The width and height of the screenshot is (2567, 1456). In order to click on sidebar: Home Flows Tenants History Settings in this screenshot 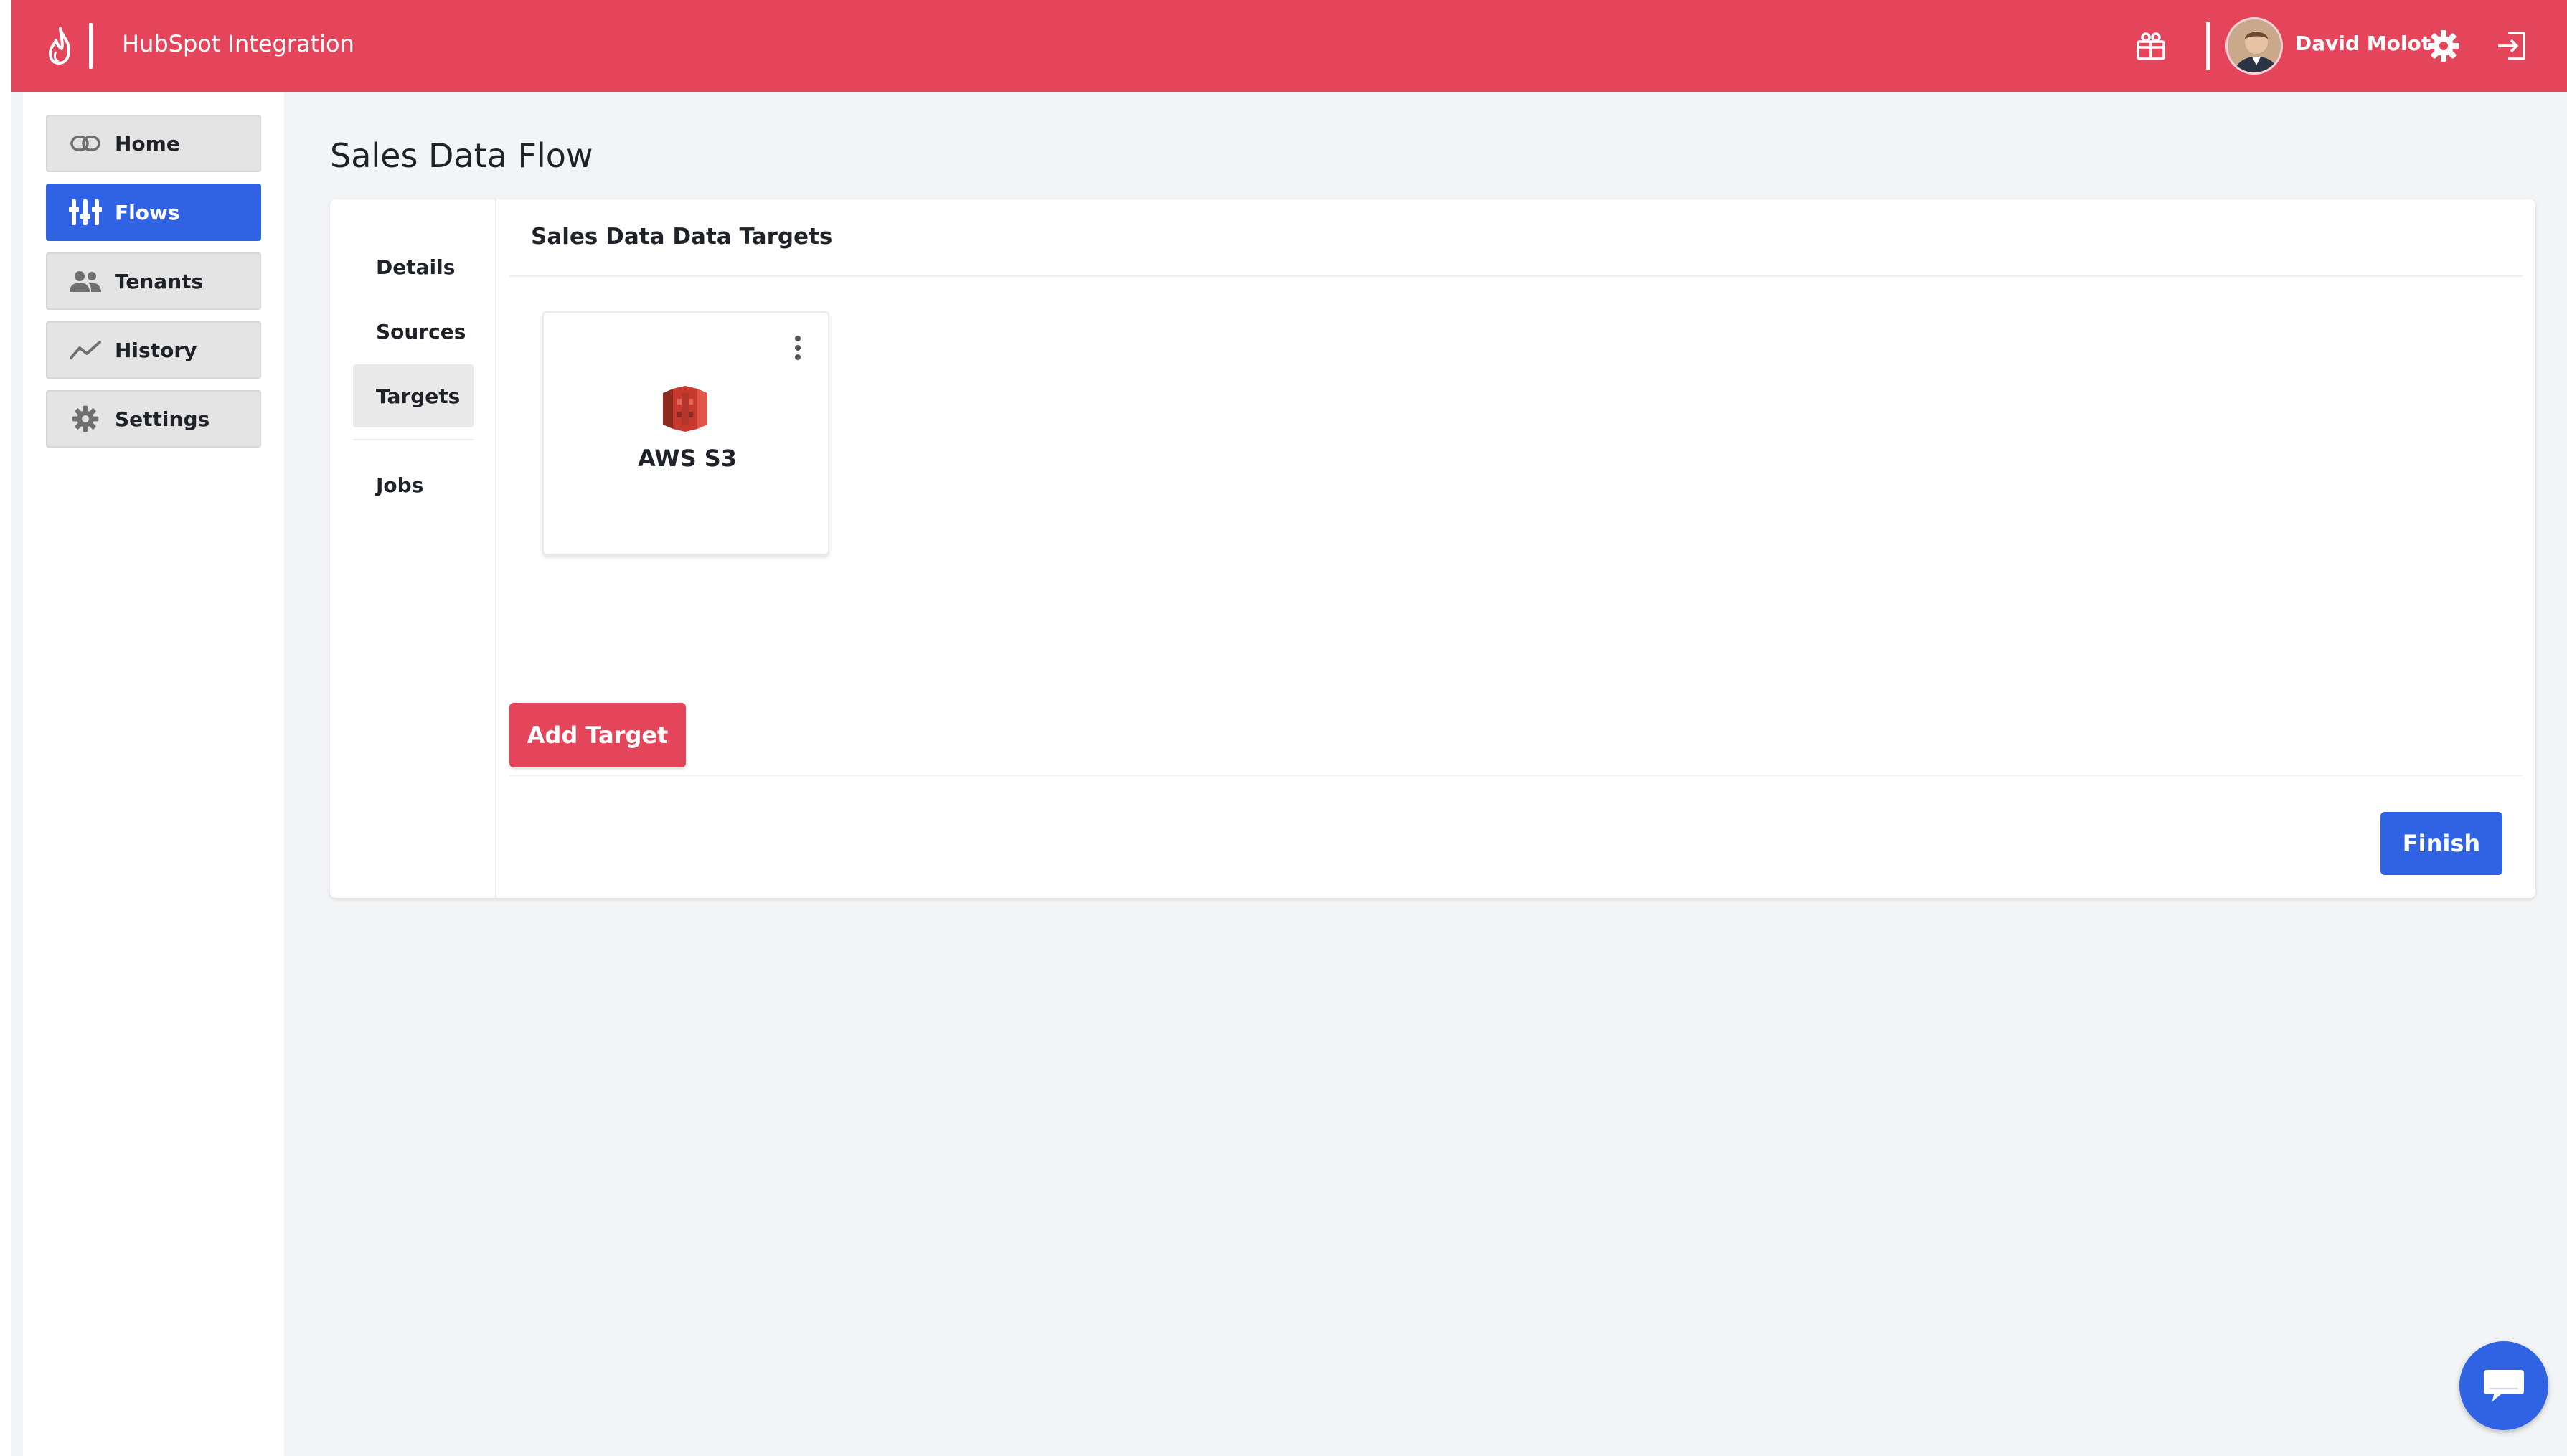, I will do `click(154, 774)`.